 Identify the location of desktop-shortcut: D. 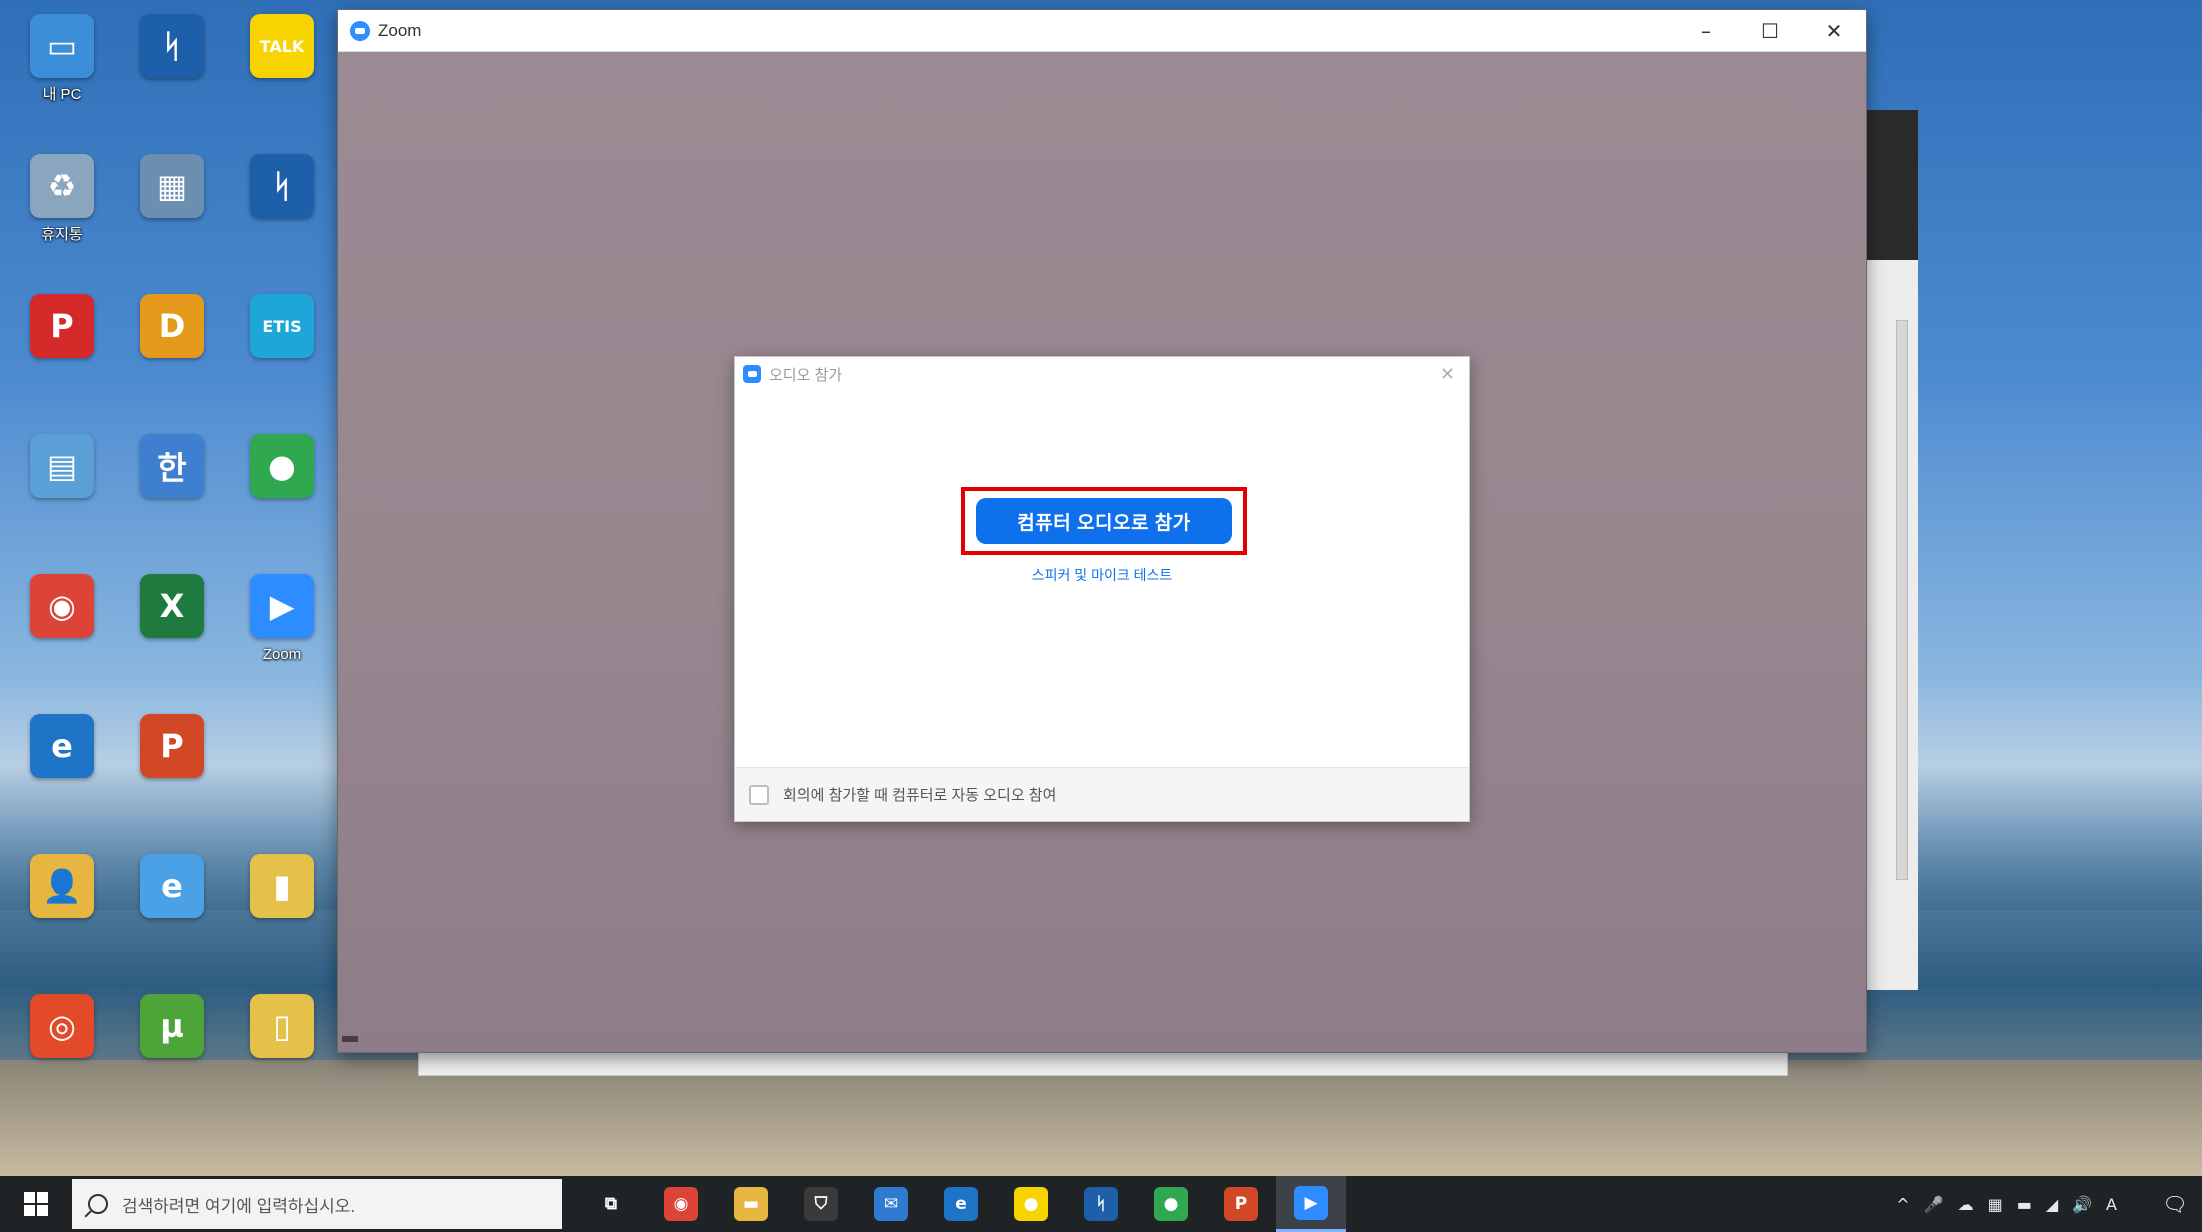
(172, 358).